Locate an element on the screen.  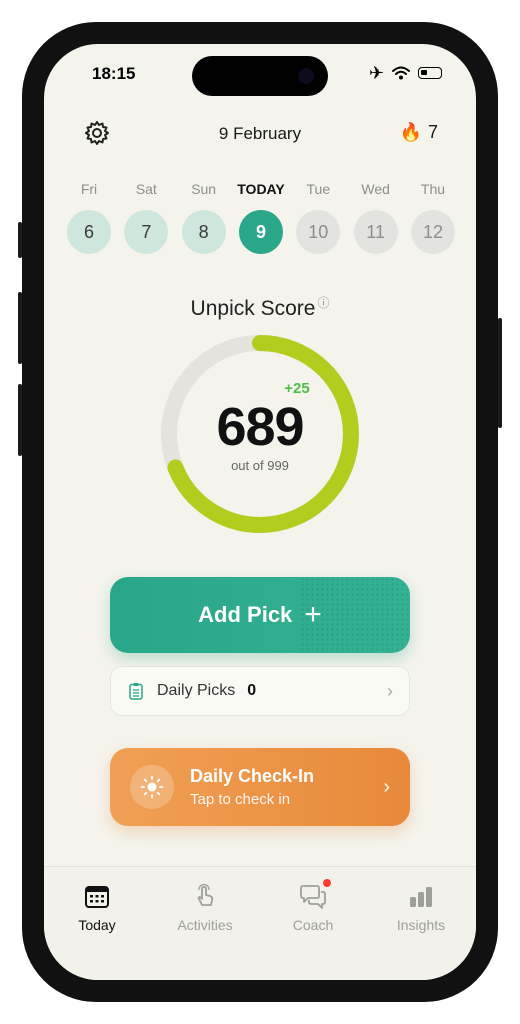
status-time: 18:15 is located at coordinates (114, 73).